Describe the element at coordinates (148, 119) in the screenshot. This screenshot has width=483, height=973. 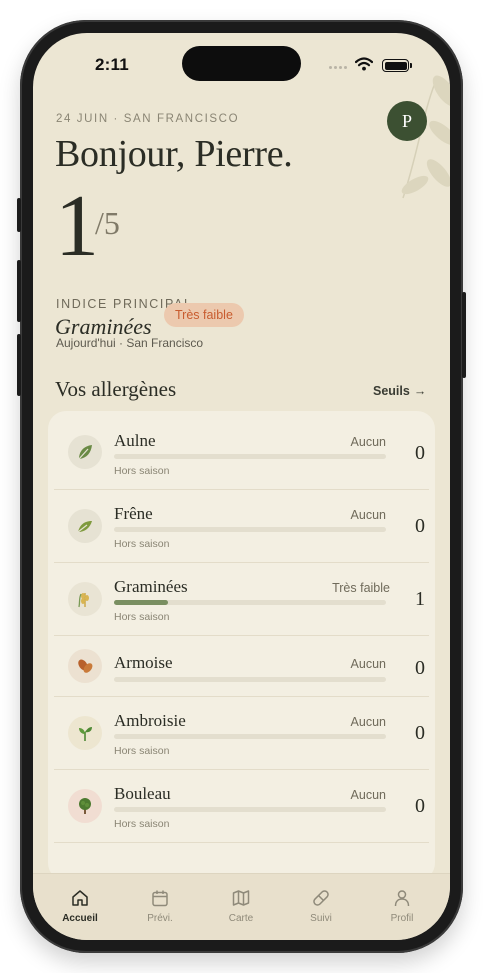
I see `date-location: 24 JUIN · SAN FRANCISCO` at that location.